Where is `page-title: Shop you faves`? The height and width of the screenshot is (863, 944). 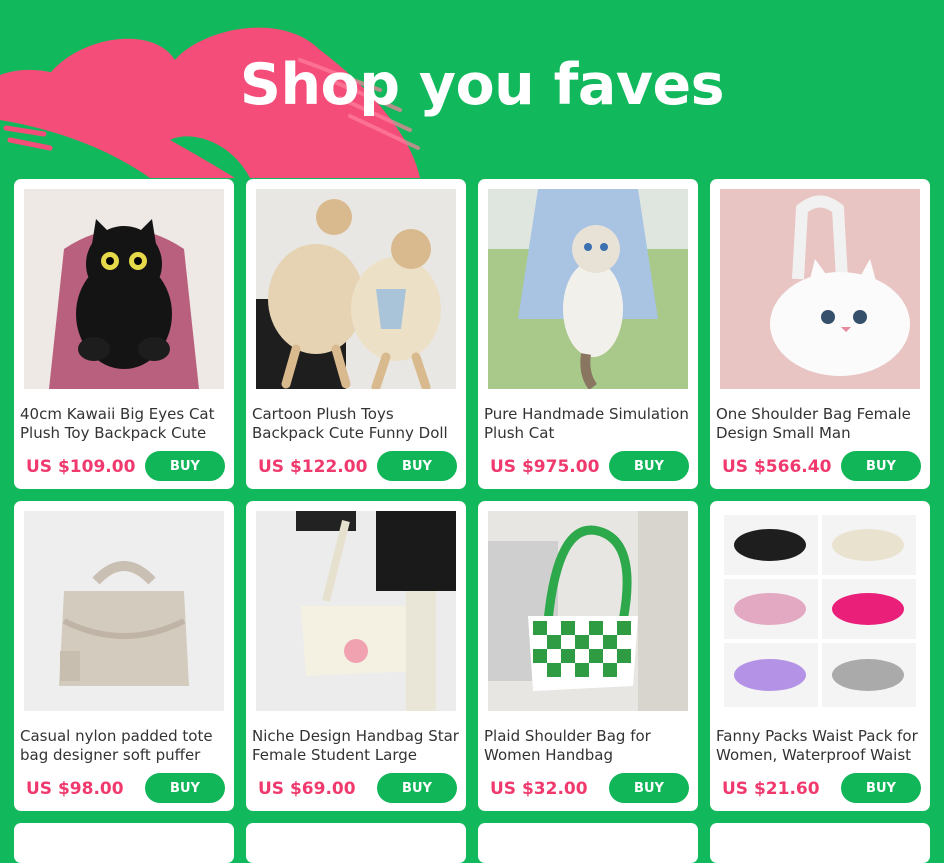
page-title: Shop you faves is located at coordinates (482, 85).